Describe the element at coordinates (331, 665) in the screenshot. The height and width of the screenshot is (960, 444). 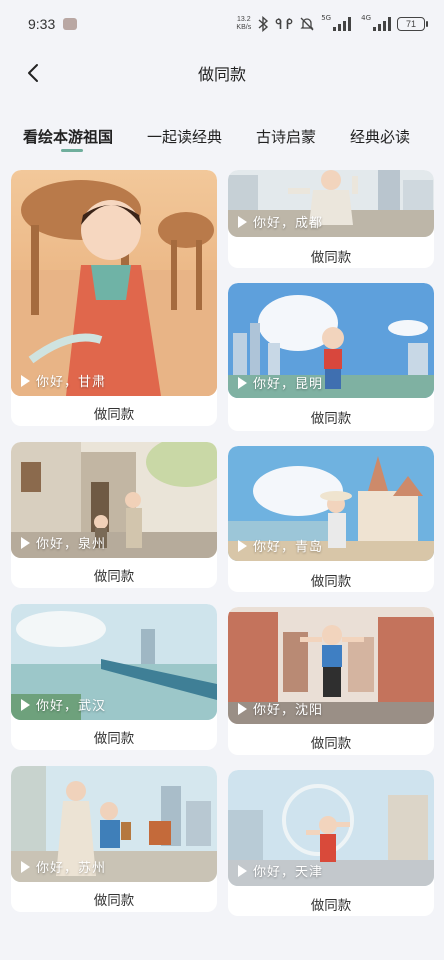
I see `card-thumbnail: 你好，沈阳` at that location.